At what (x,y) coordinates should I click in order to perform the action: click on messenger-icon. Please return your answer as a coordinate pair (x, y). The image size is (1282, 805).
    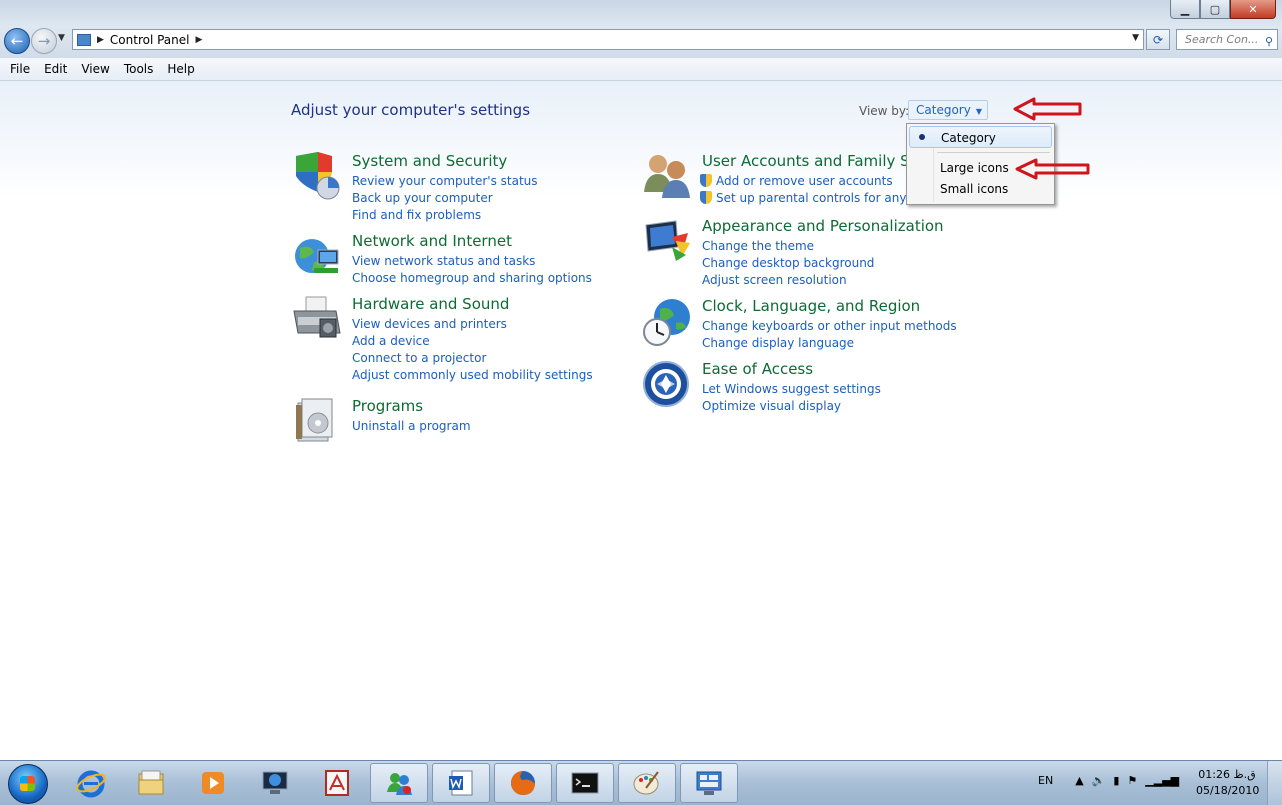
    Looking at the image, I should click on (399, 784).